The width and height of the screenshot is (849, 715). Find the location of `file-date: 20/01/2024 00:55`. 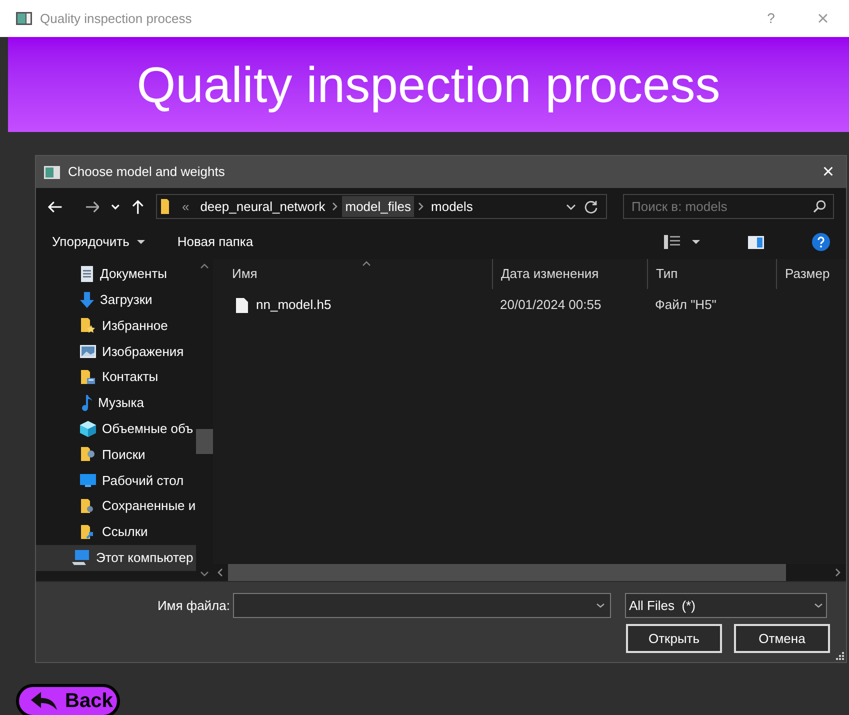

file-date: 20/01/2024 00:55 is located at coordinates (551, 304).